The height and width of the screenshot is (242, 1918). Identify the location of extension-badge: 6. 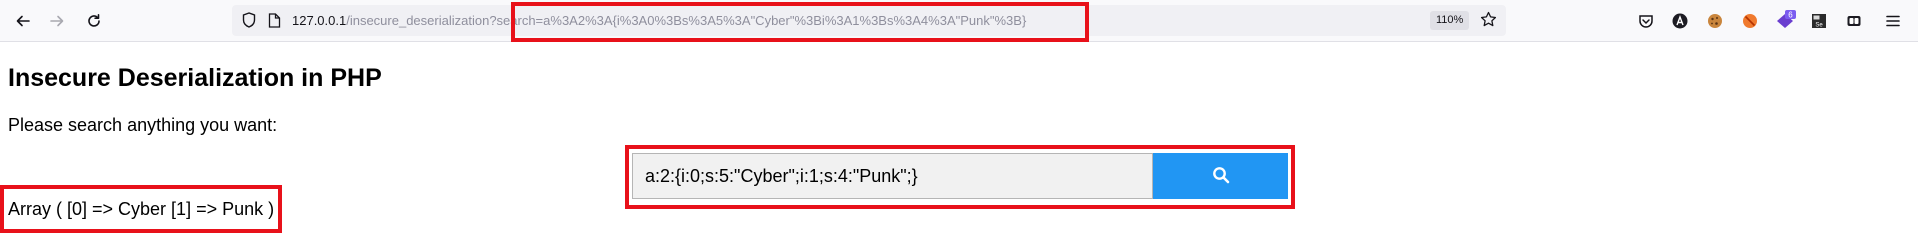
(1790, 15).